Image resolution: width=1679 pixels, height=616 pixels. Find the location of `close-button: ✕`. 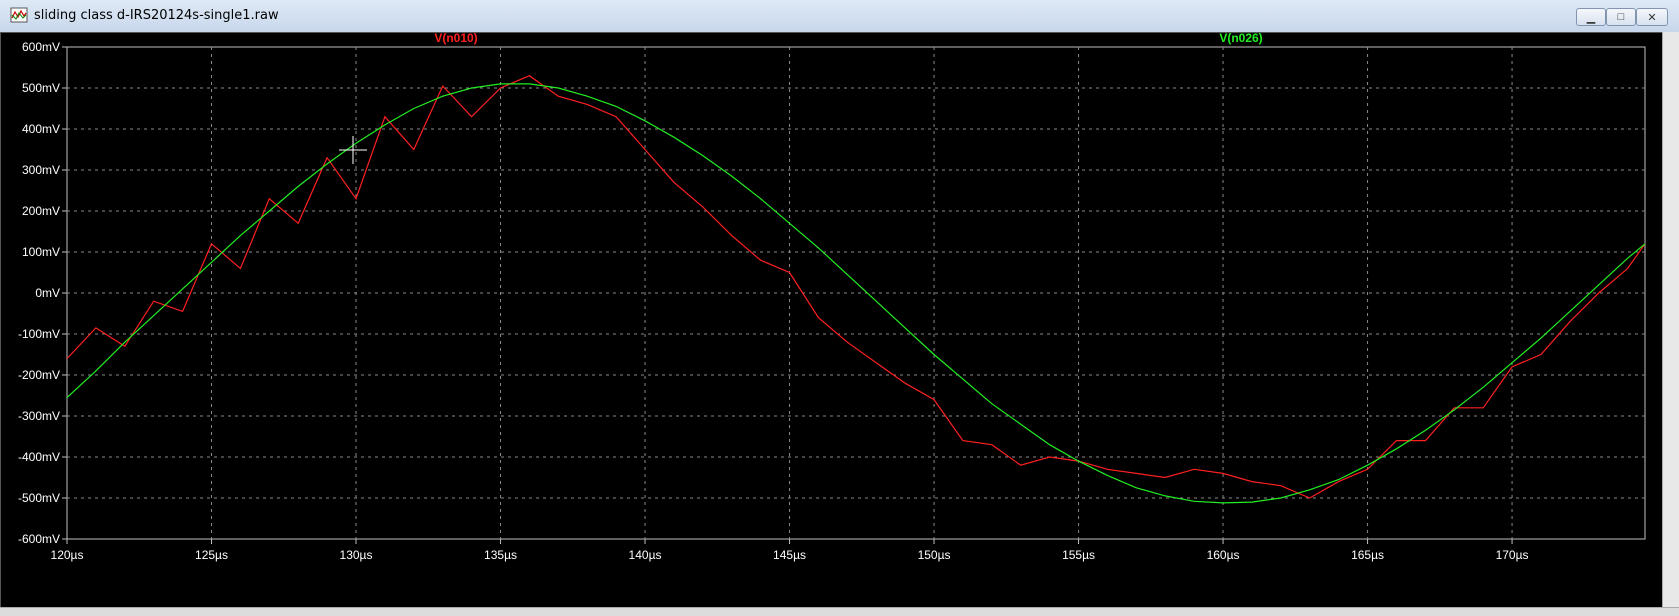

close-button: ✕ is located at coordinates (1652, 17).